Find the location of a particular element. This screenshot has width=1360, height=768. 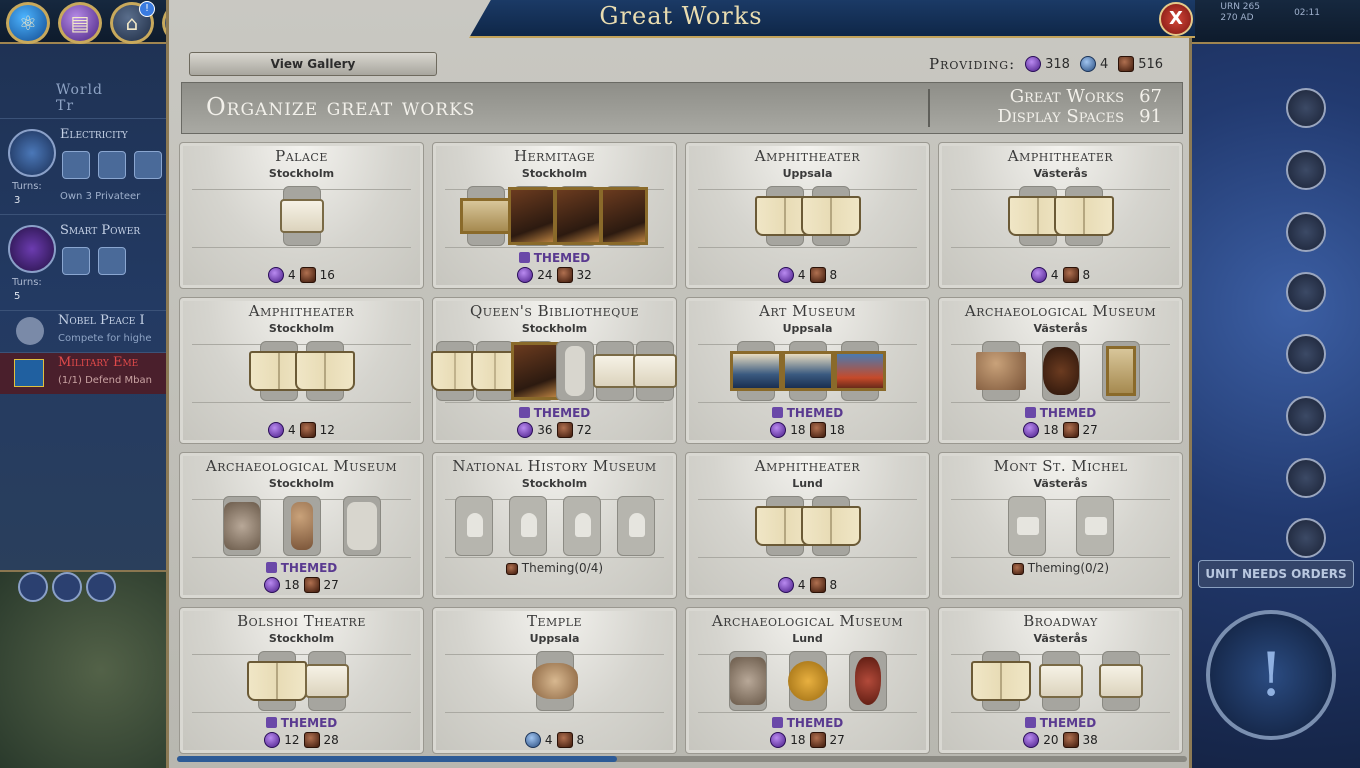

spiral-icon is located at coordinates (1306, 478).